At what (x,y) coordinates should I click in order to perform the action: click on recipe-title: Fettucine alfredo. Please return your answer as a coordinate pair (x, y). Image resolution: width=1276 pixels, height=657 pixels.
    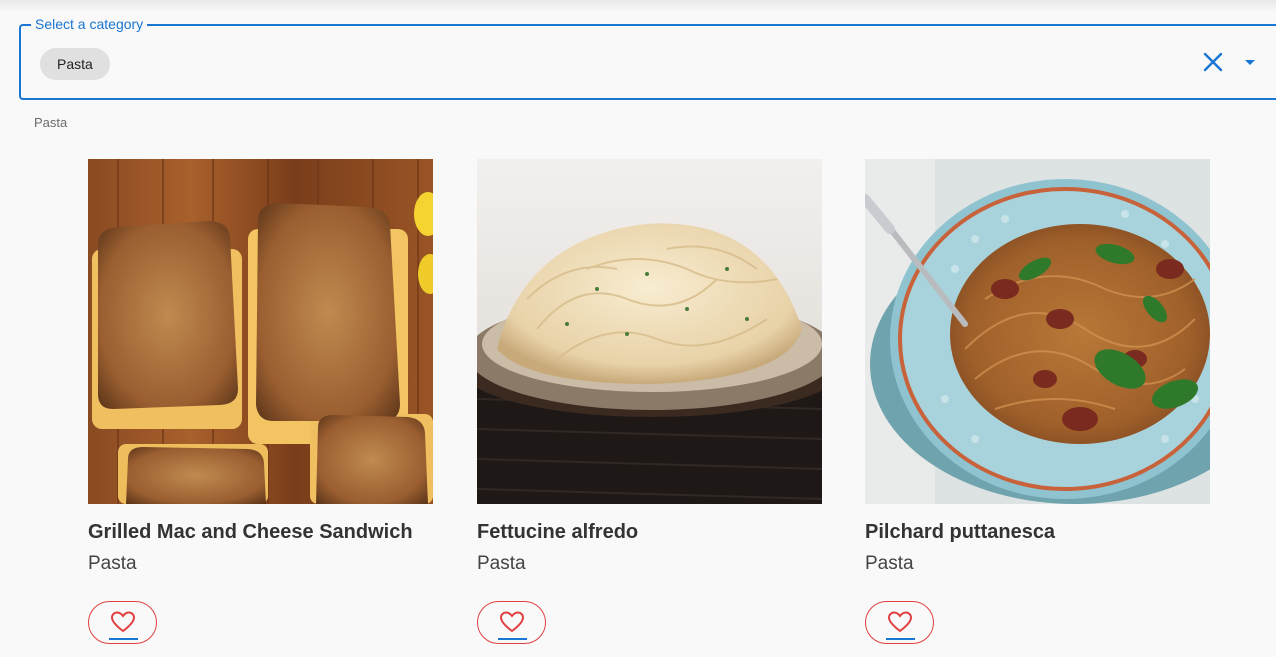
    Looking at the image, I should click on (558, 532).